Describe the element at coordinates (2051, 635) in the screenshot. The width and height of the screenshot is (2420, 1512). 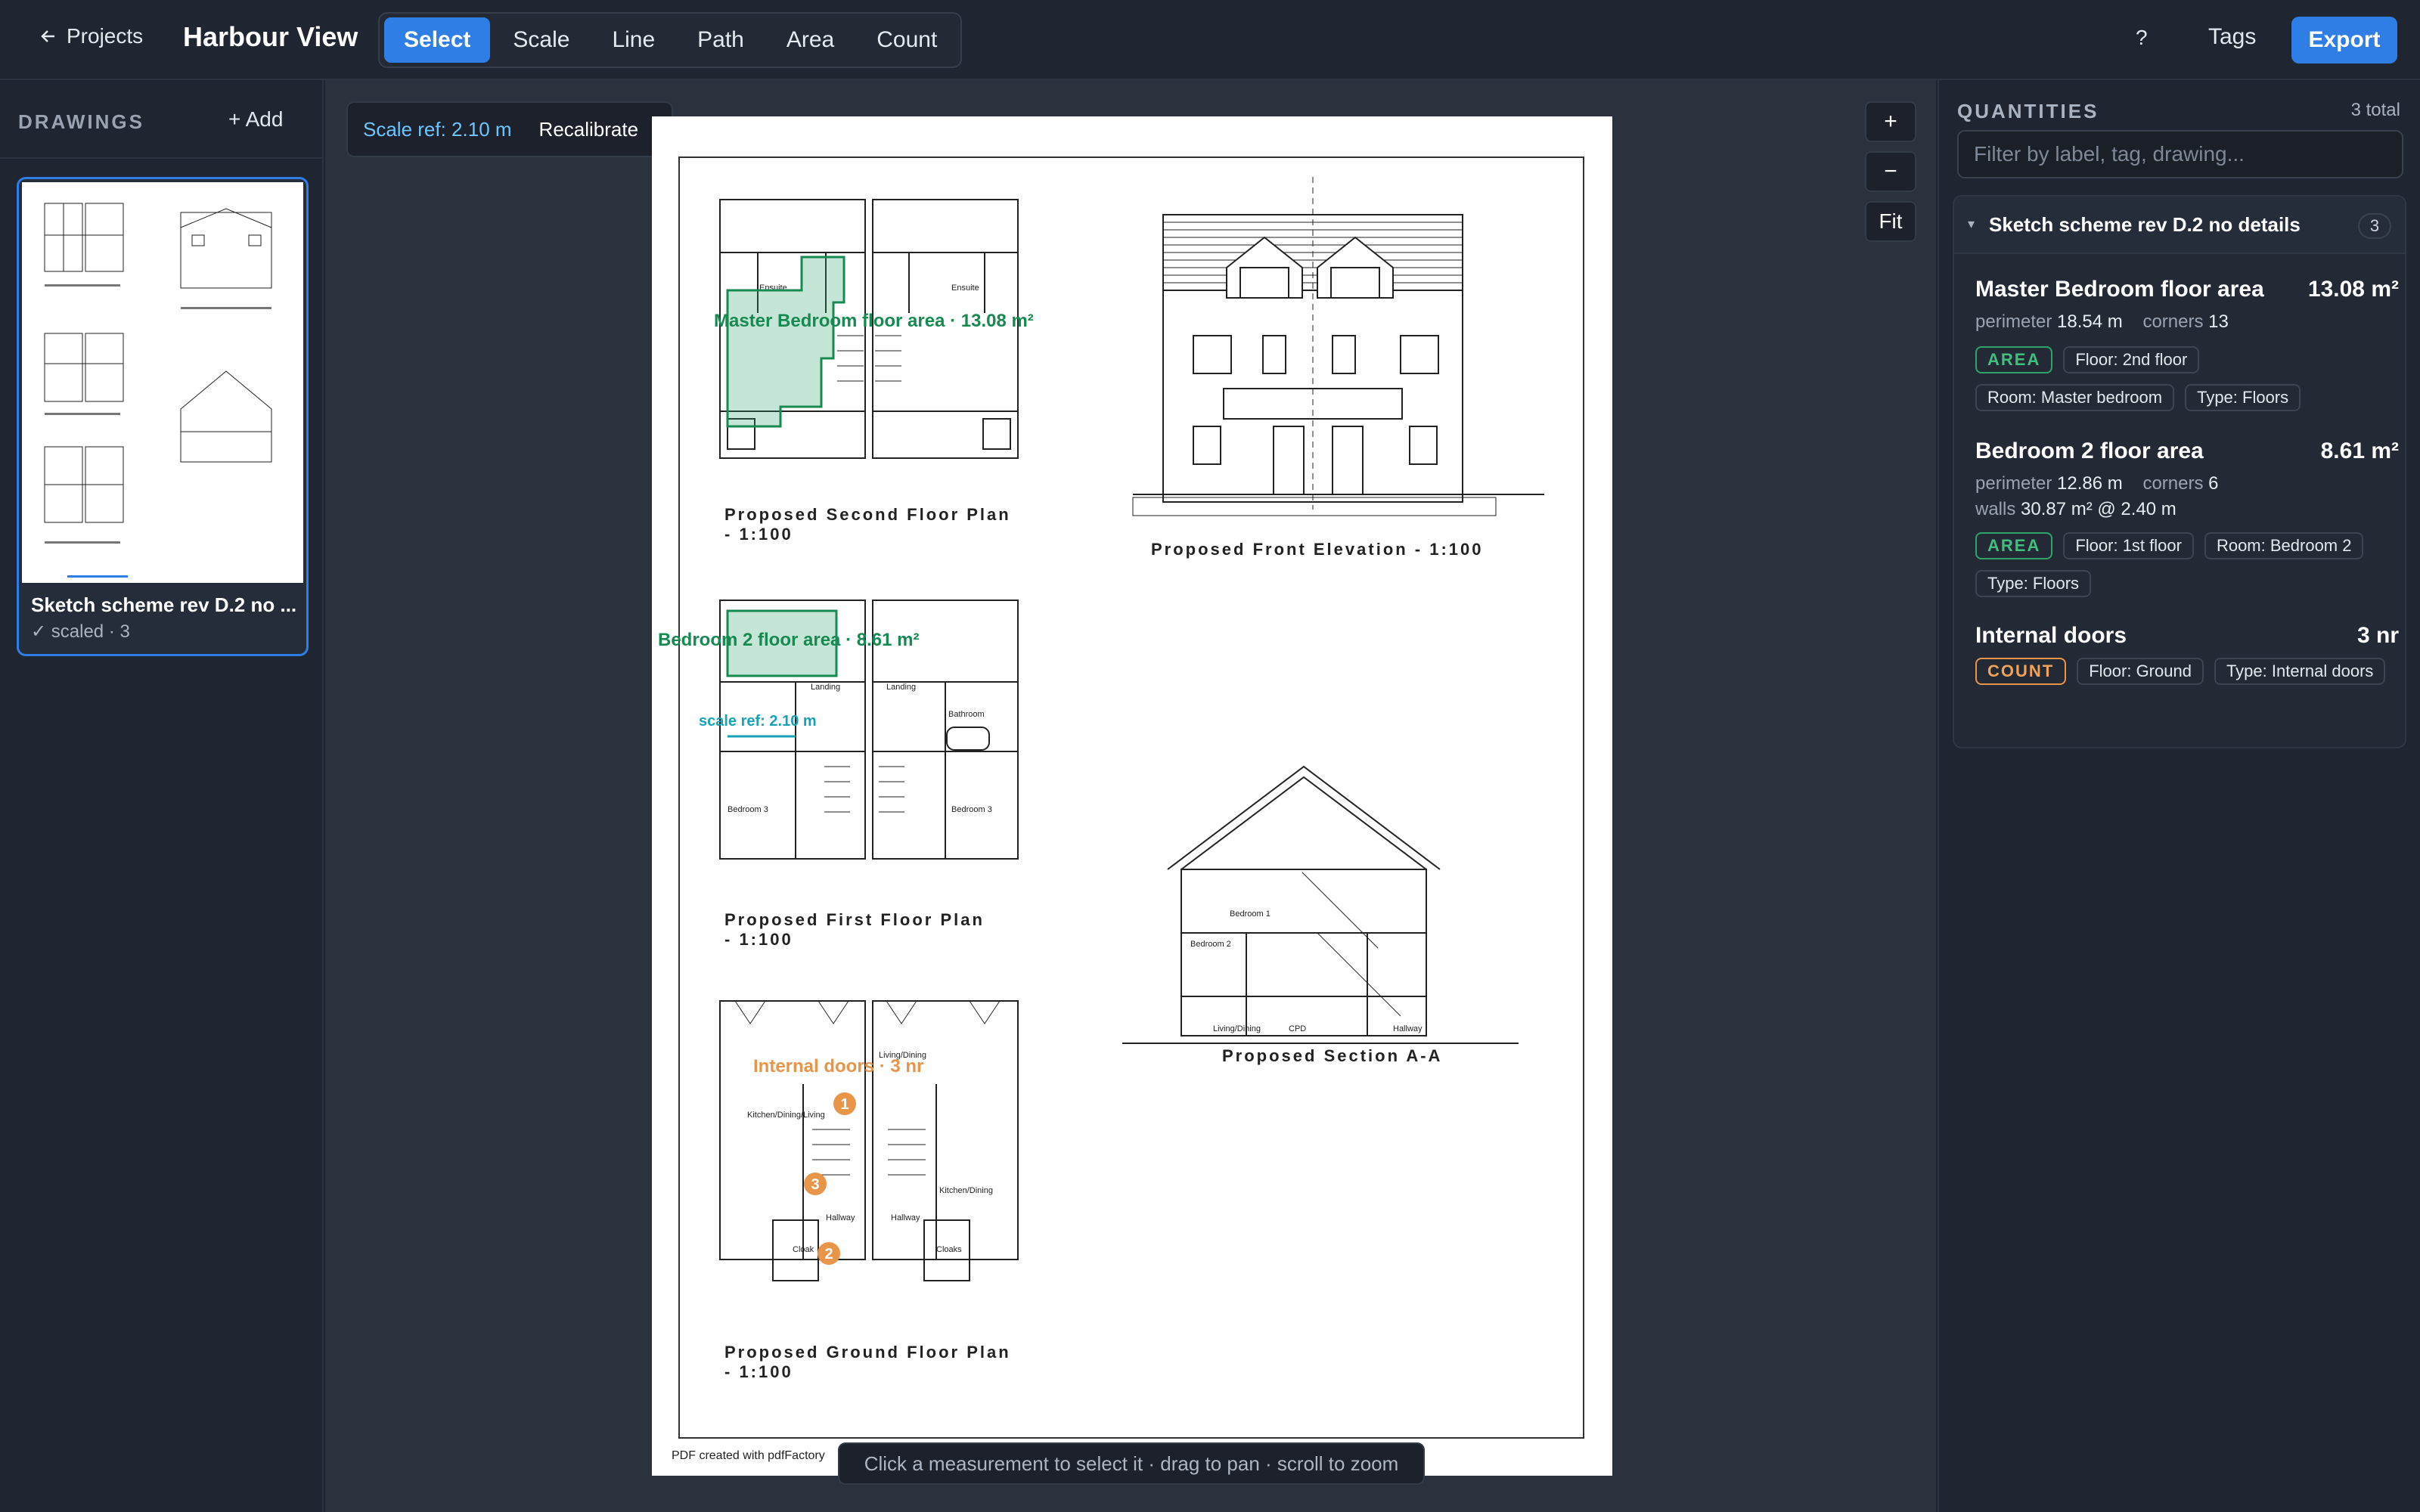
I see `quantity-item-name: Internal doors` at that location.